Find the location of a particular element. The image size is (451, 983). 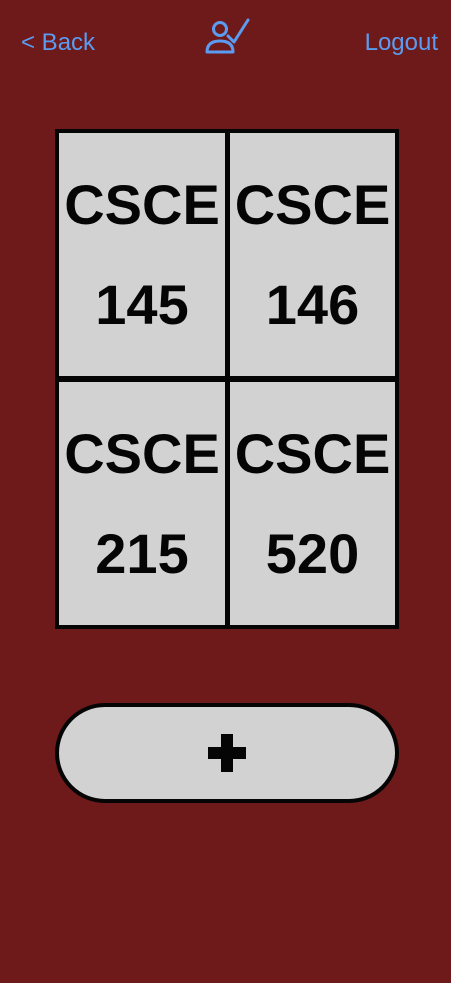

plus-icon is located at coordinates (227, 753).